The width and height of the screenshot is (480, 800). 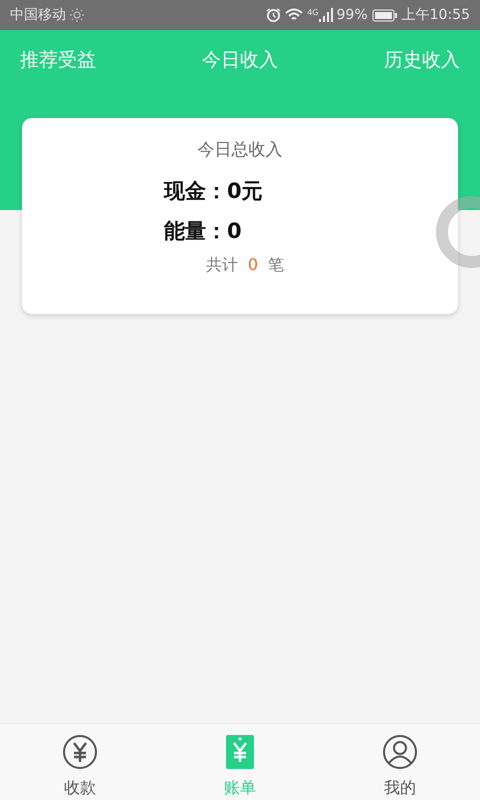 What do you see at coordinates (276, 265) in the screenshot?
I see `count-unit: 笔` at bounding box center [276, 265].